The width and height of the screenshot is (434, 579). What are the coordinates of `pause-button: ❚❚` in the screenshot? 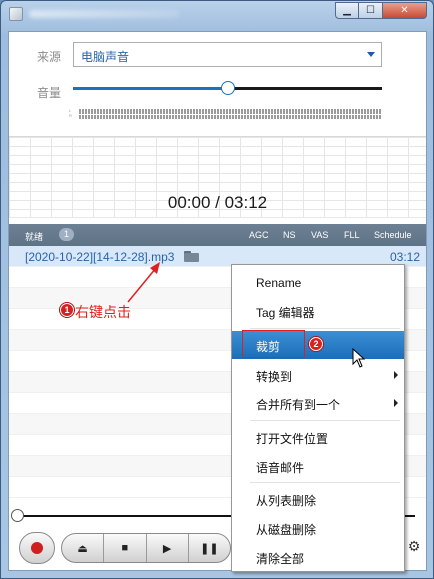 It's located at (209, 548).